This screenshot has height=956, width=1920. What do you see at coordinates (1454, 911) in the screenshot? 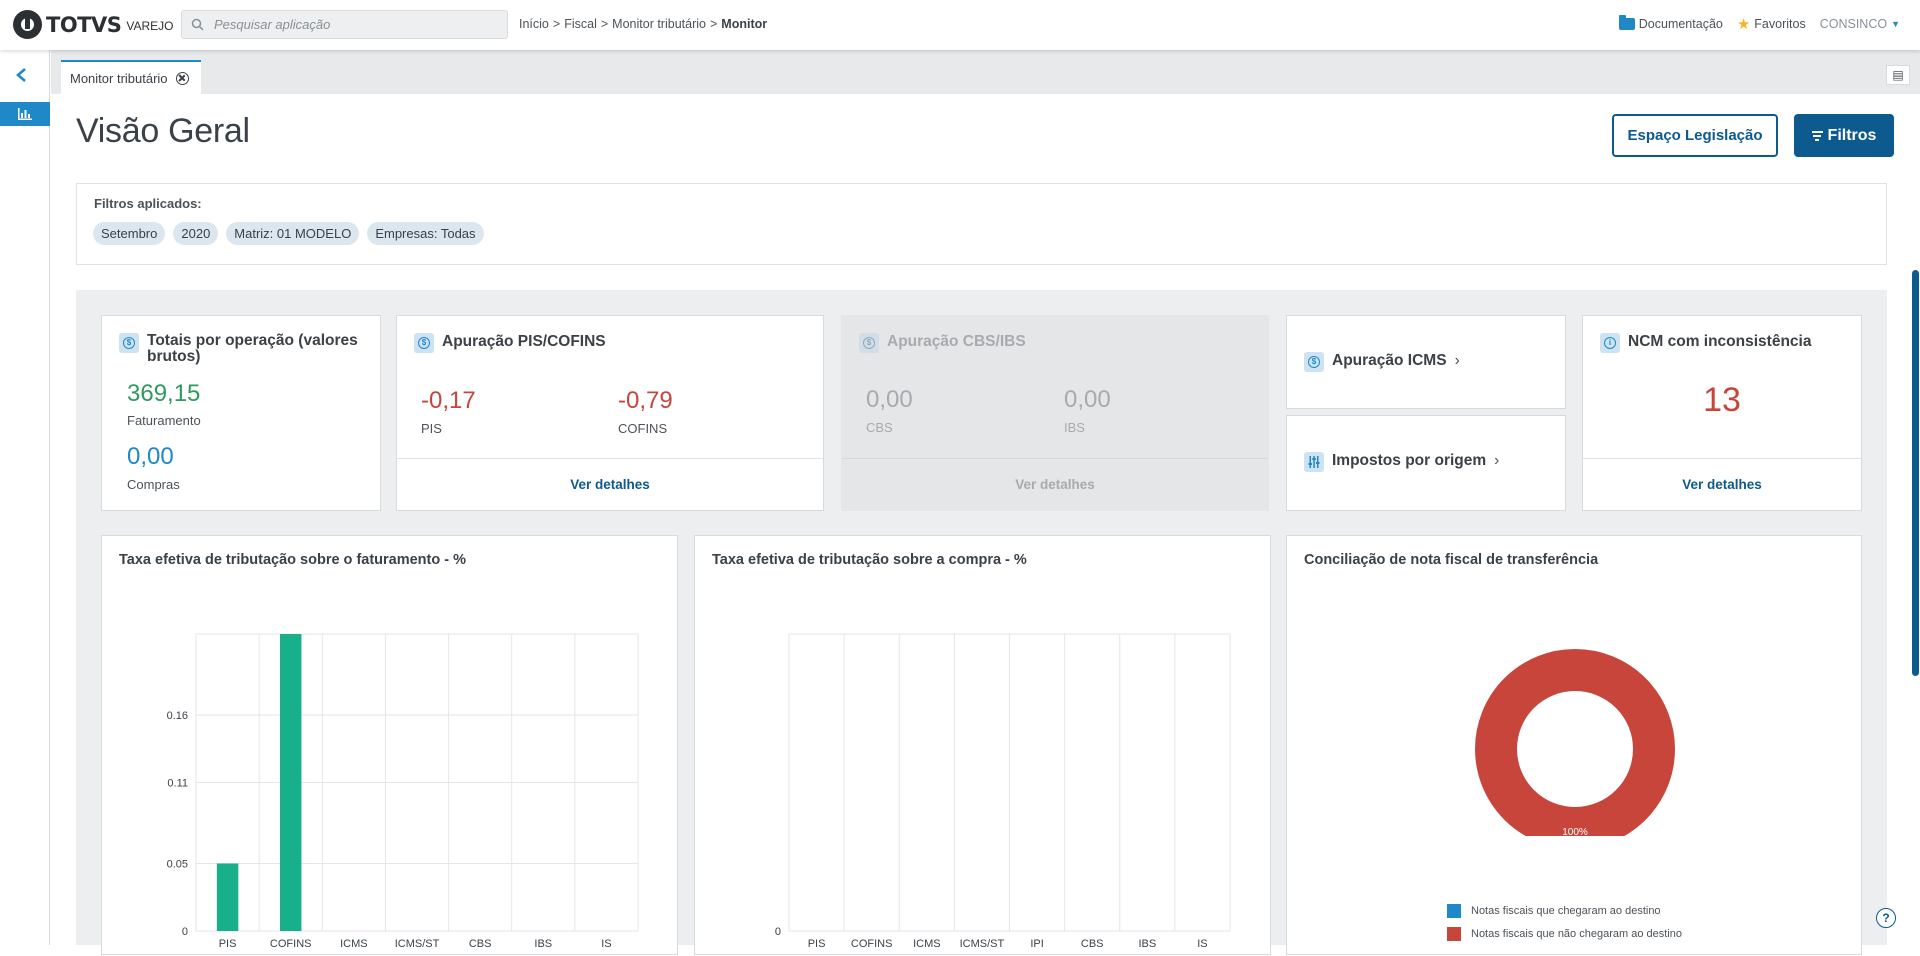
I see `legend-swatch` at bounding box center [1454, 911].